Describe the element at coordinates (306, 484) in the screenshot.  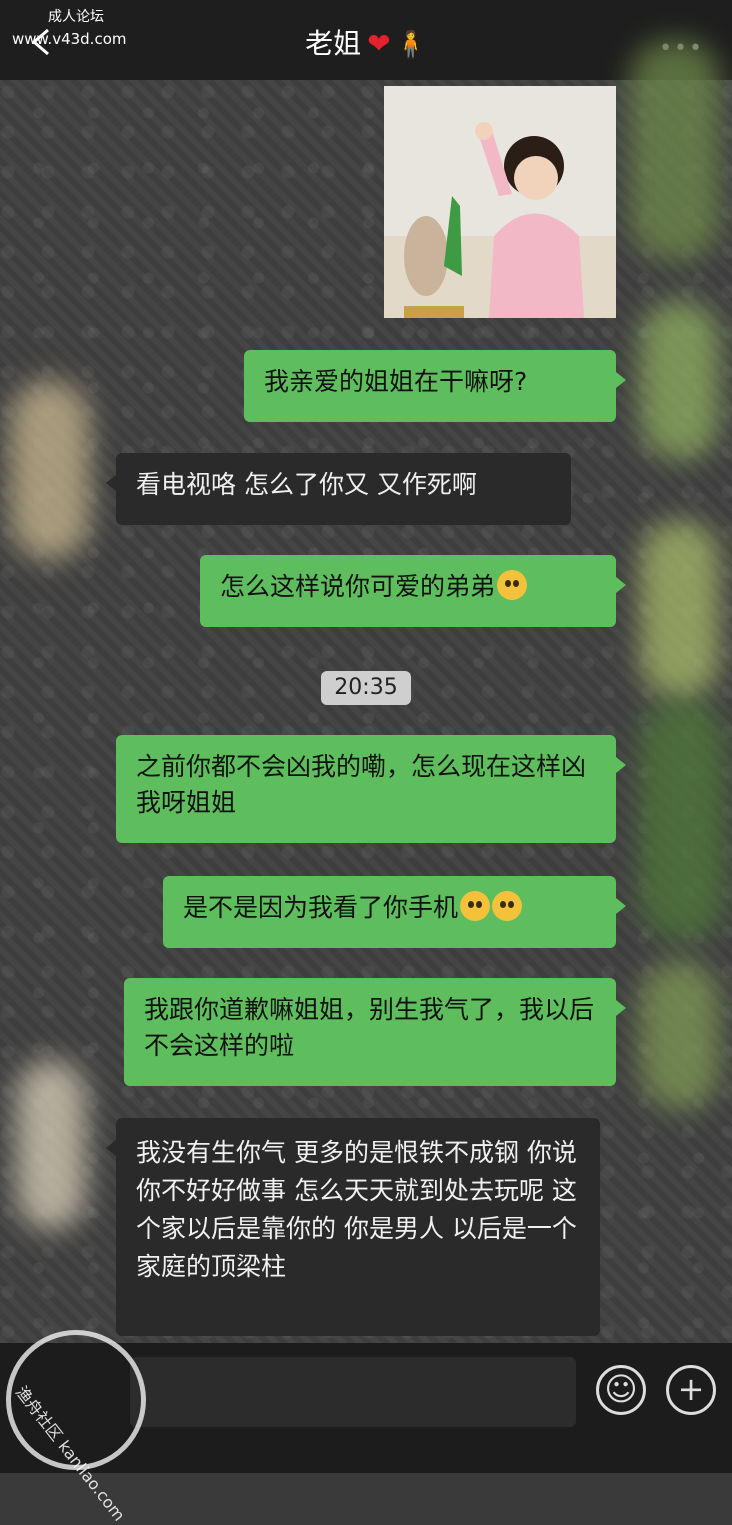
I see `message-text: 看电视咯 怎么了你又 又作死啊` at that location.